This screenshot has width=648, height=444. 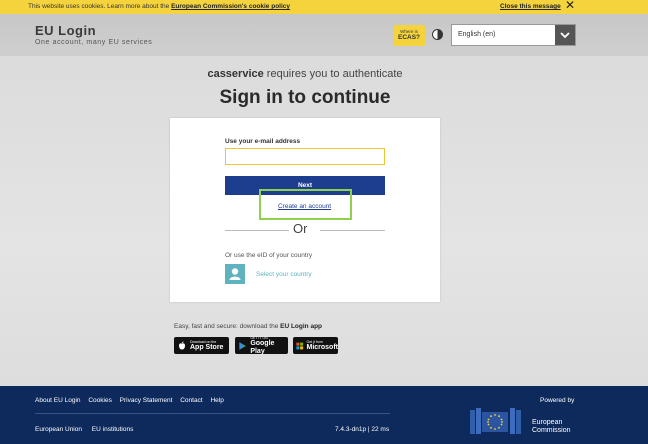 I want to click on app-store-badge: Download on the App Store, so click(x=201, y=345).